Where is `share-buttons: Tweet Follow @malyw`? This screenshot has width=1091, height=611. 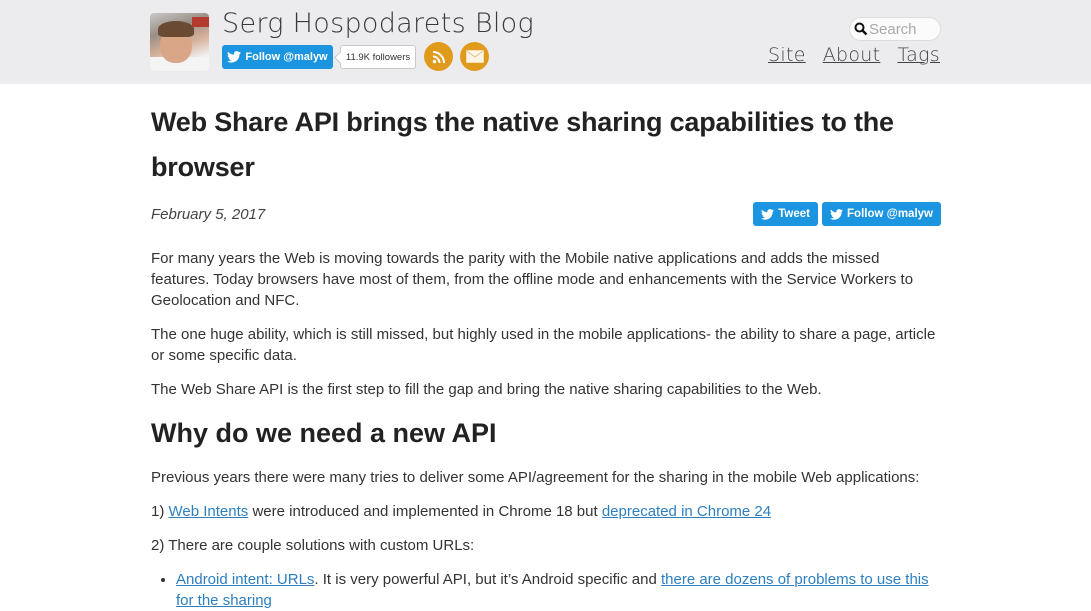
share-buttons: Tweet Follow @malyw is located at coordinates (847, 214).